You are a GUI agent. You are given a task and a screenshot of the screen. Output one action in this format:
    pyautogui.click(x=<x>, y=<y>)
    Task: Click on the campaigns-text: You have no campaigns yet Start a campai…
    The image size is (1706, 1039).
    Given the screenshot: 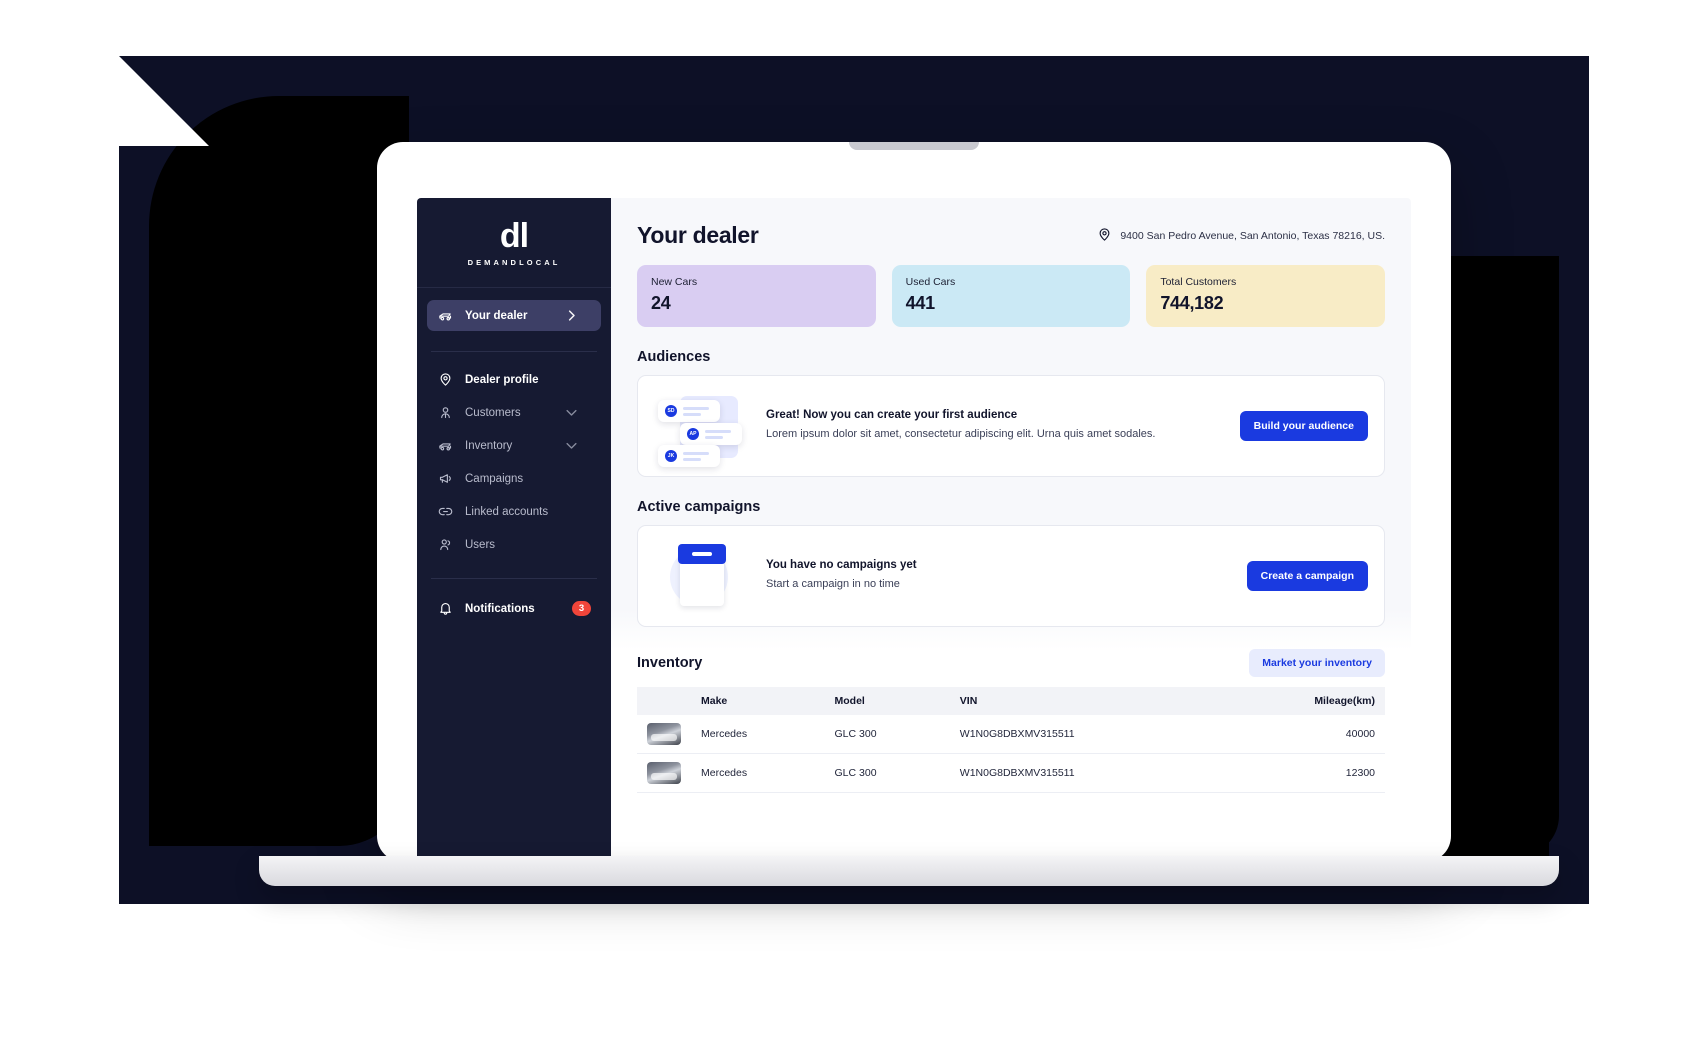 What is the action you would take?
    pyautogui.click(x=1000, y=576)
    